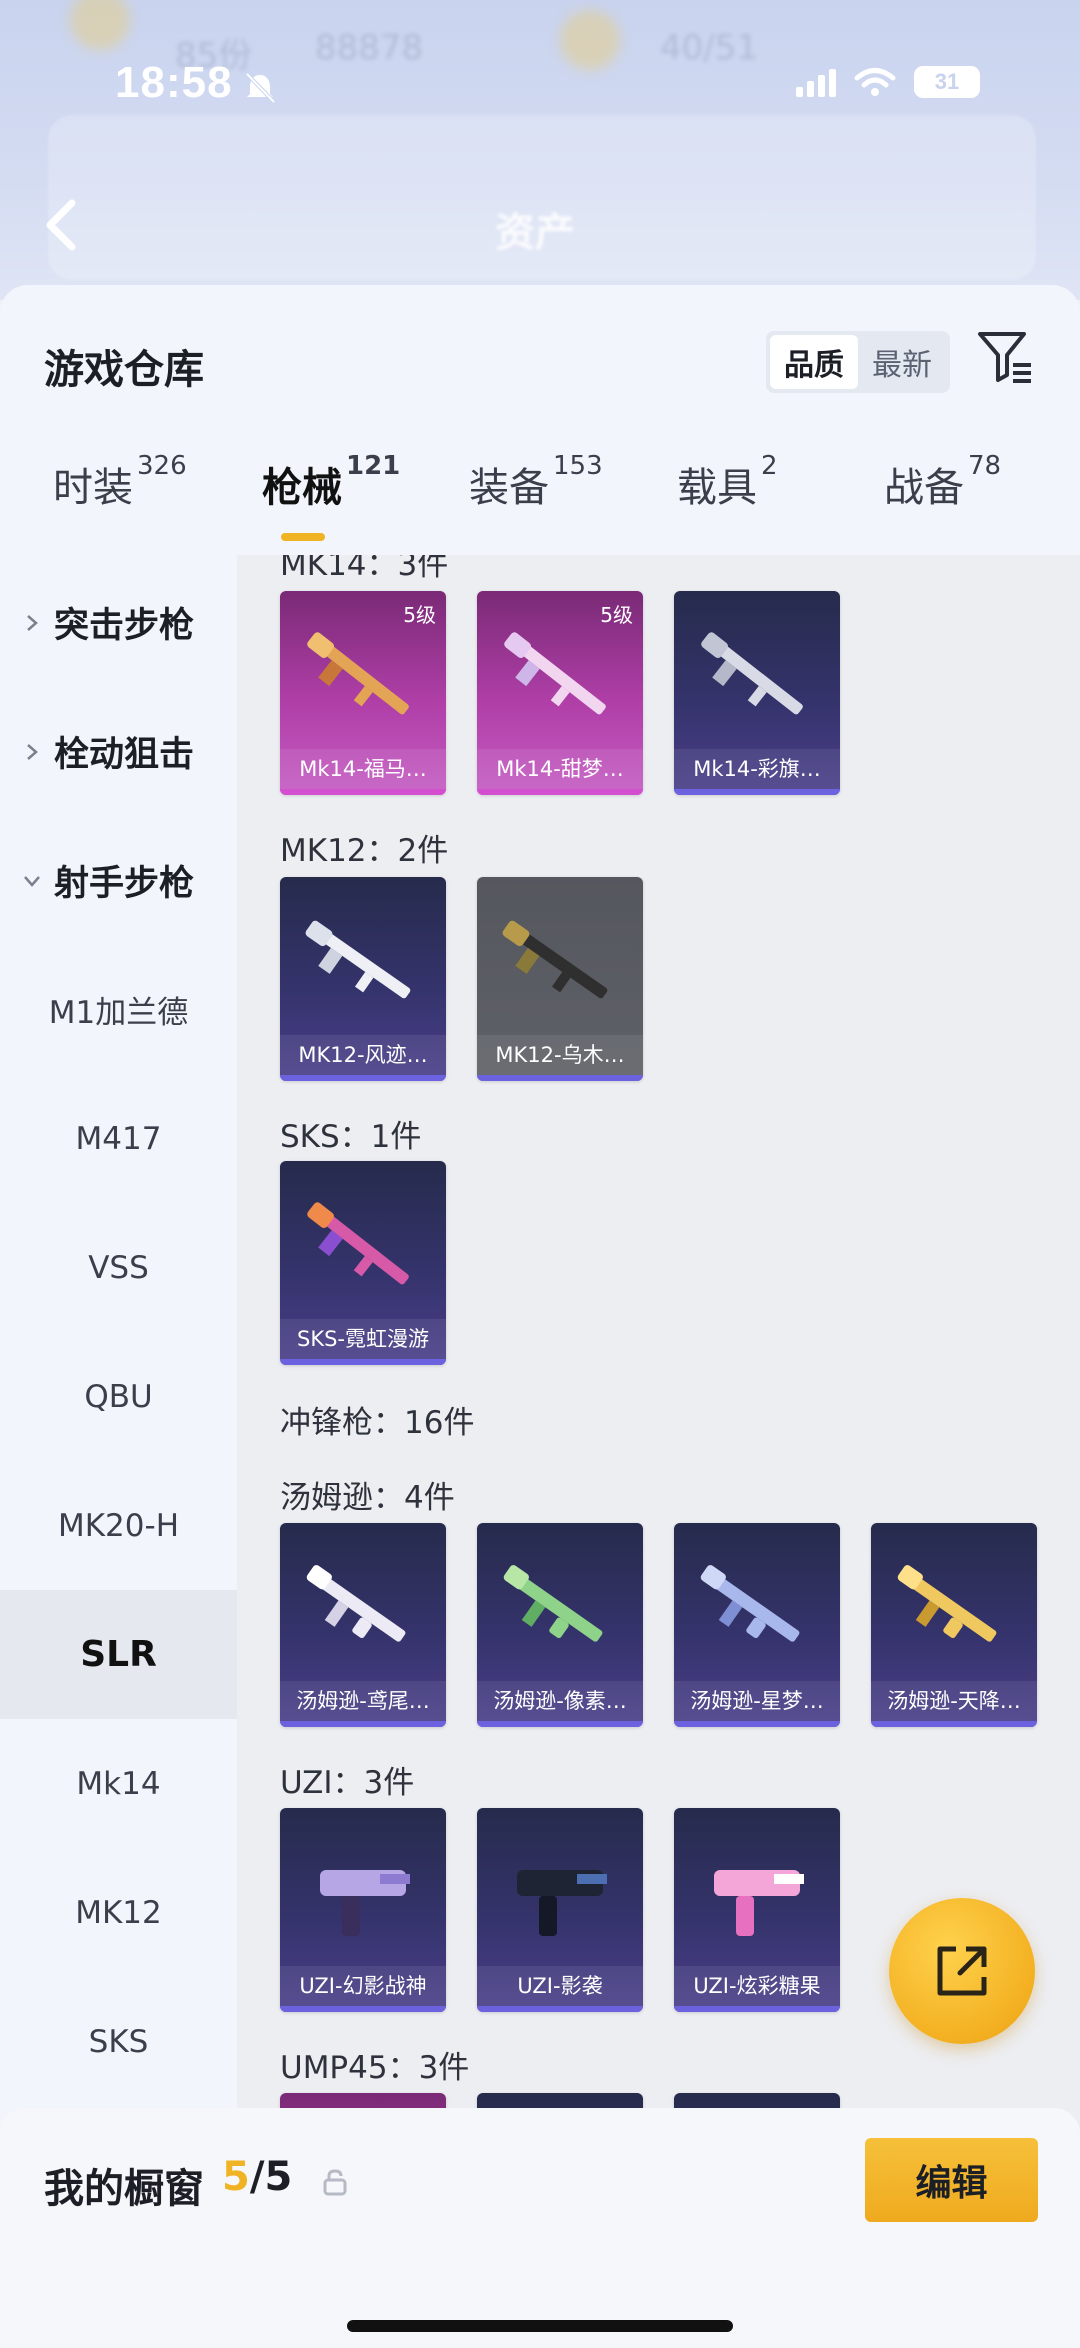 This screenshot has height=2348, width=1080. What do you see at coordinates (759, 1903) in the screenshot?
I see `uzi-icon` at bounding box center [759, 1903].